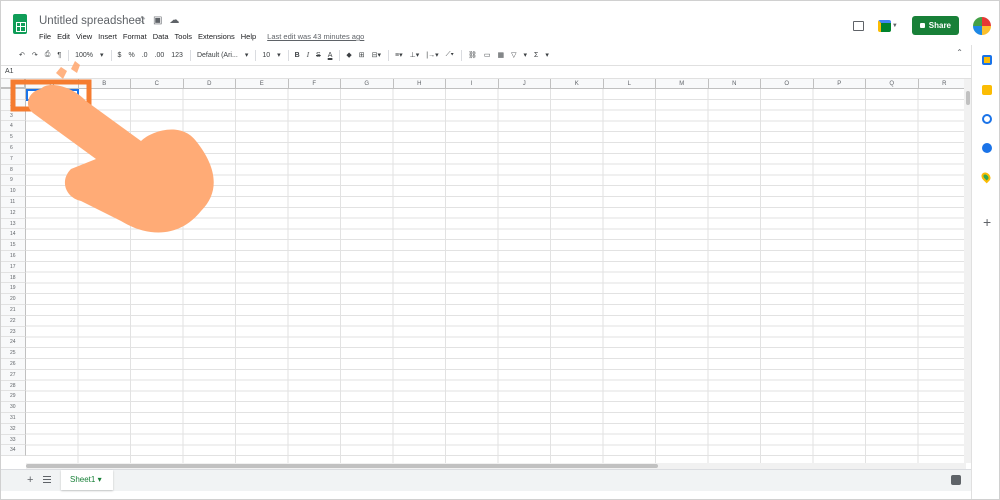  Describe the element at coordinates (682, 84) in the screenshot. I see `column-header: M` at that location.